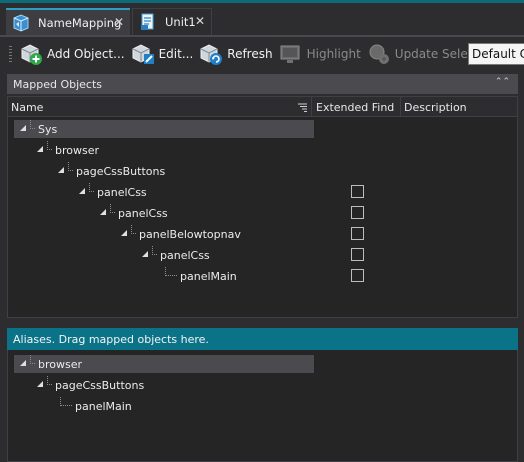  I want to click on tree-row-panelbelowtopnav: panelBelowtopnav, so click(180, 234).